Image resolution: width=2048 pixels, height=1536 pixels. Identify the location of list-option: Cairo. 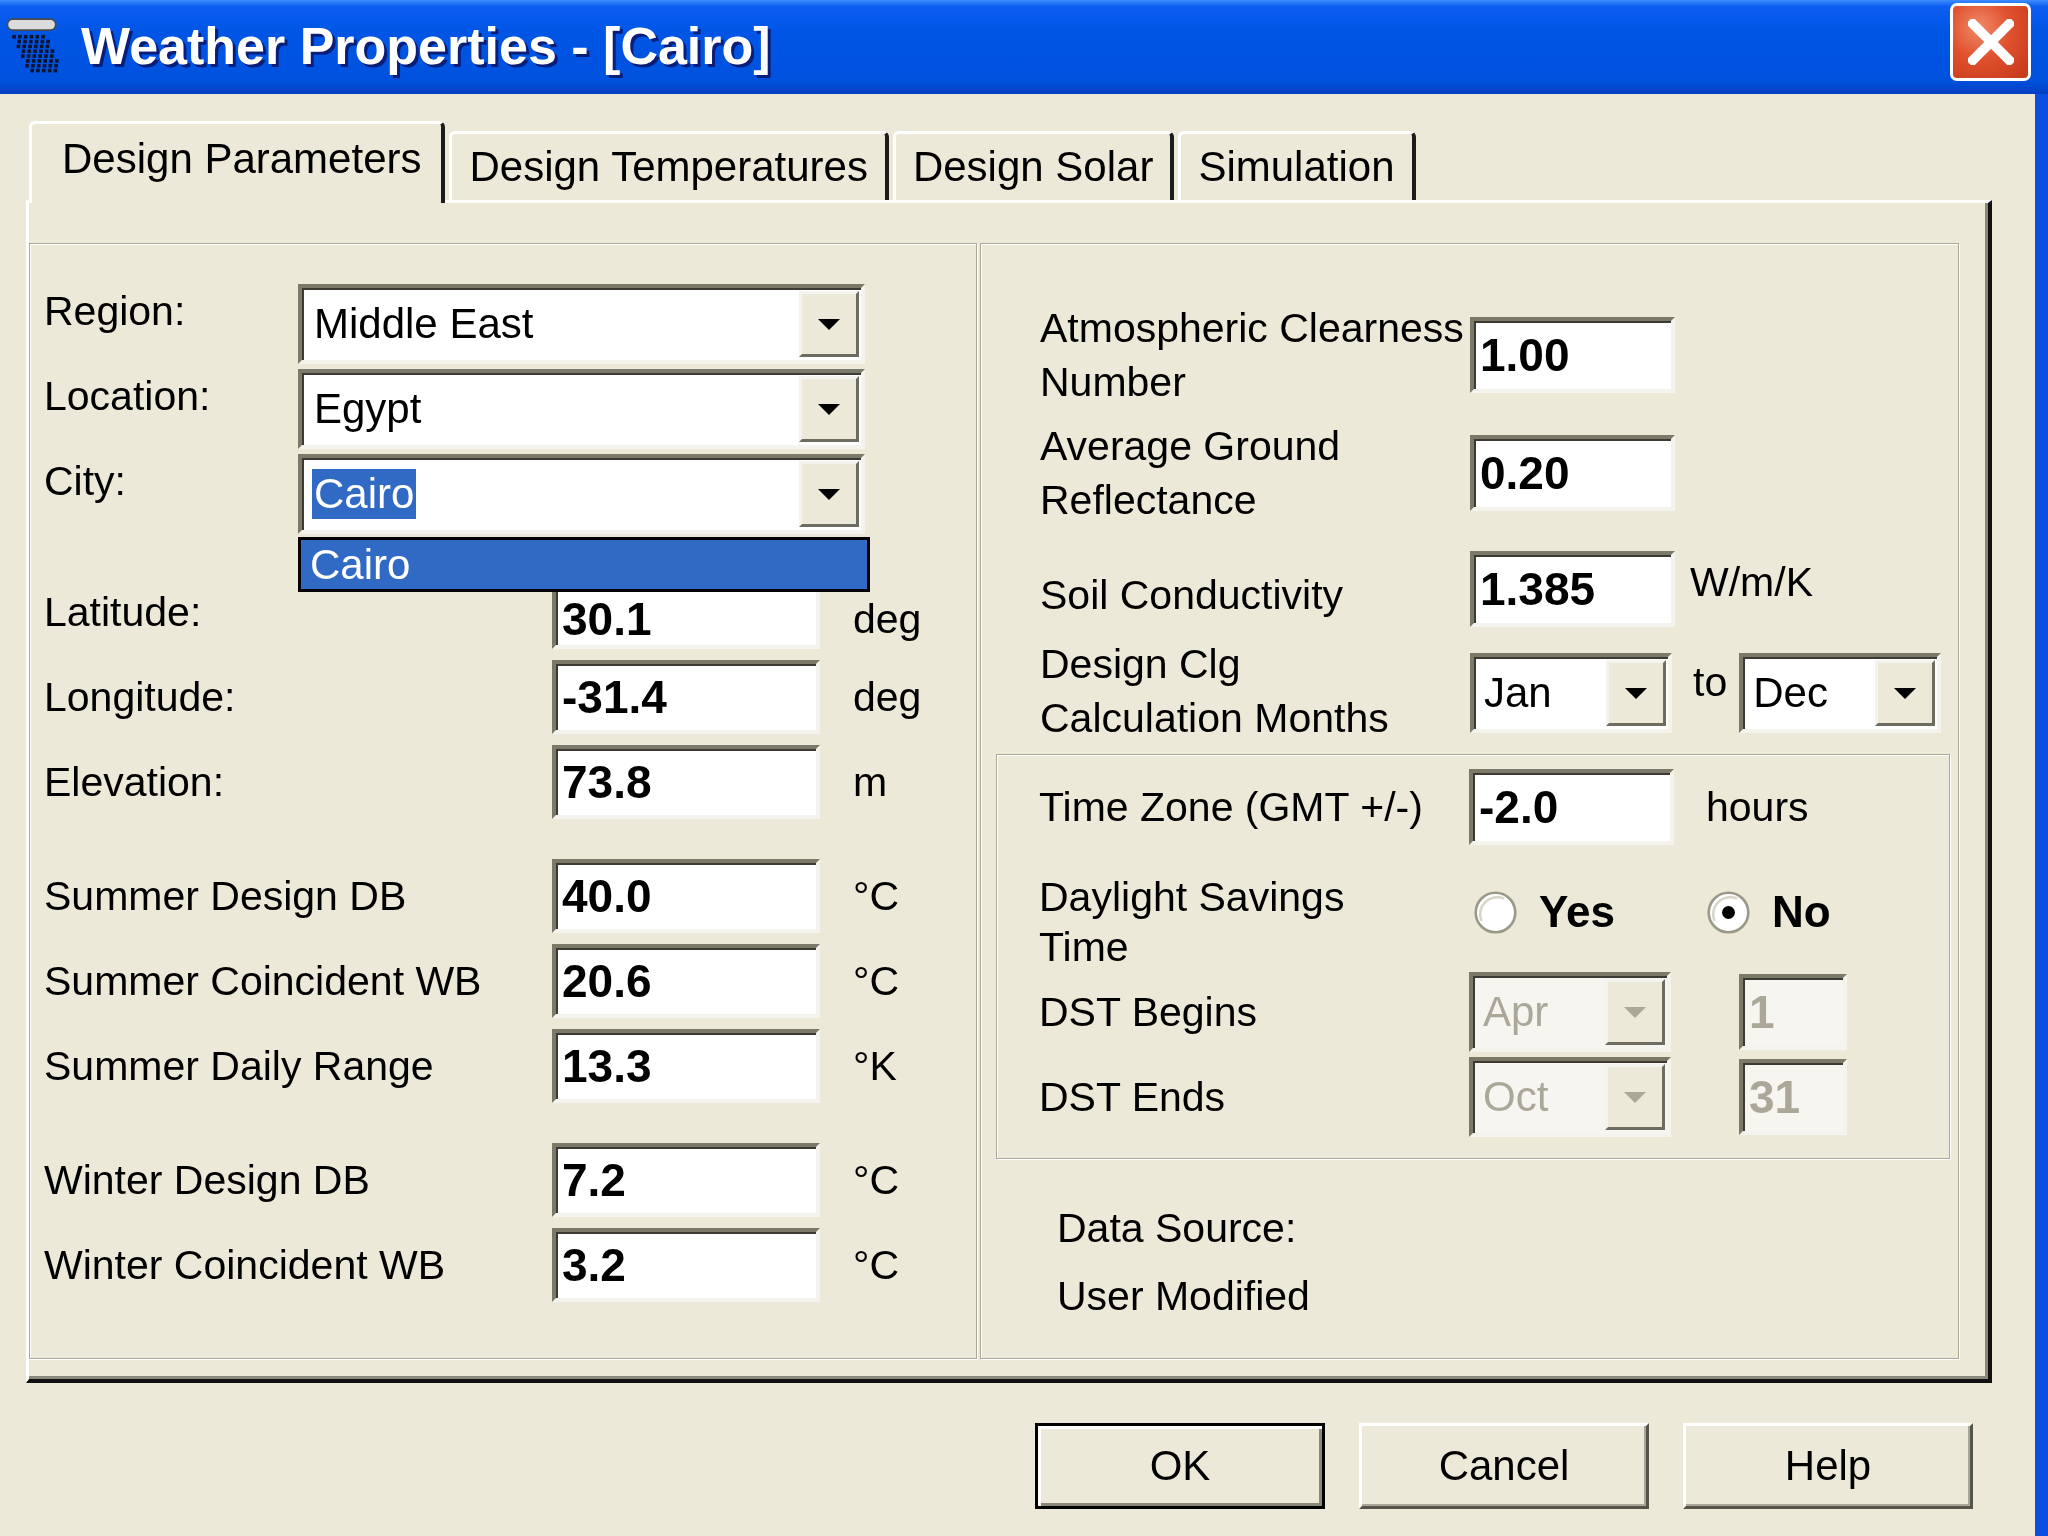
(584, 564).